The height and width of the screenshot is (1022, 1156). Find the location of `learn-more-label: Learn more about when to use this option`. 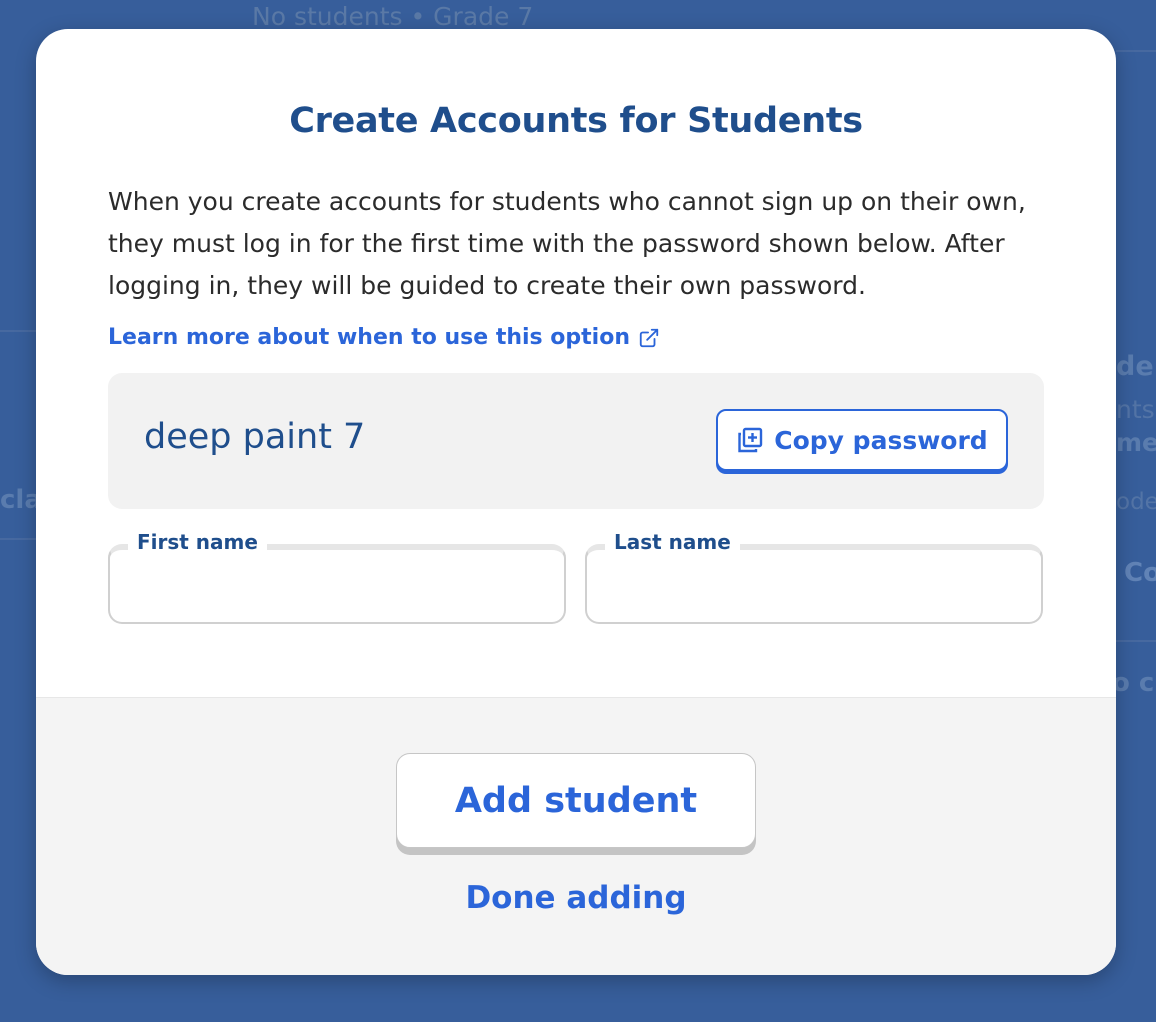

learn-more-label: Learn more about when to use this option is located at coordinates (369, 337).